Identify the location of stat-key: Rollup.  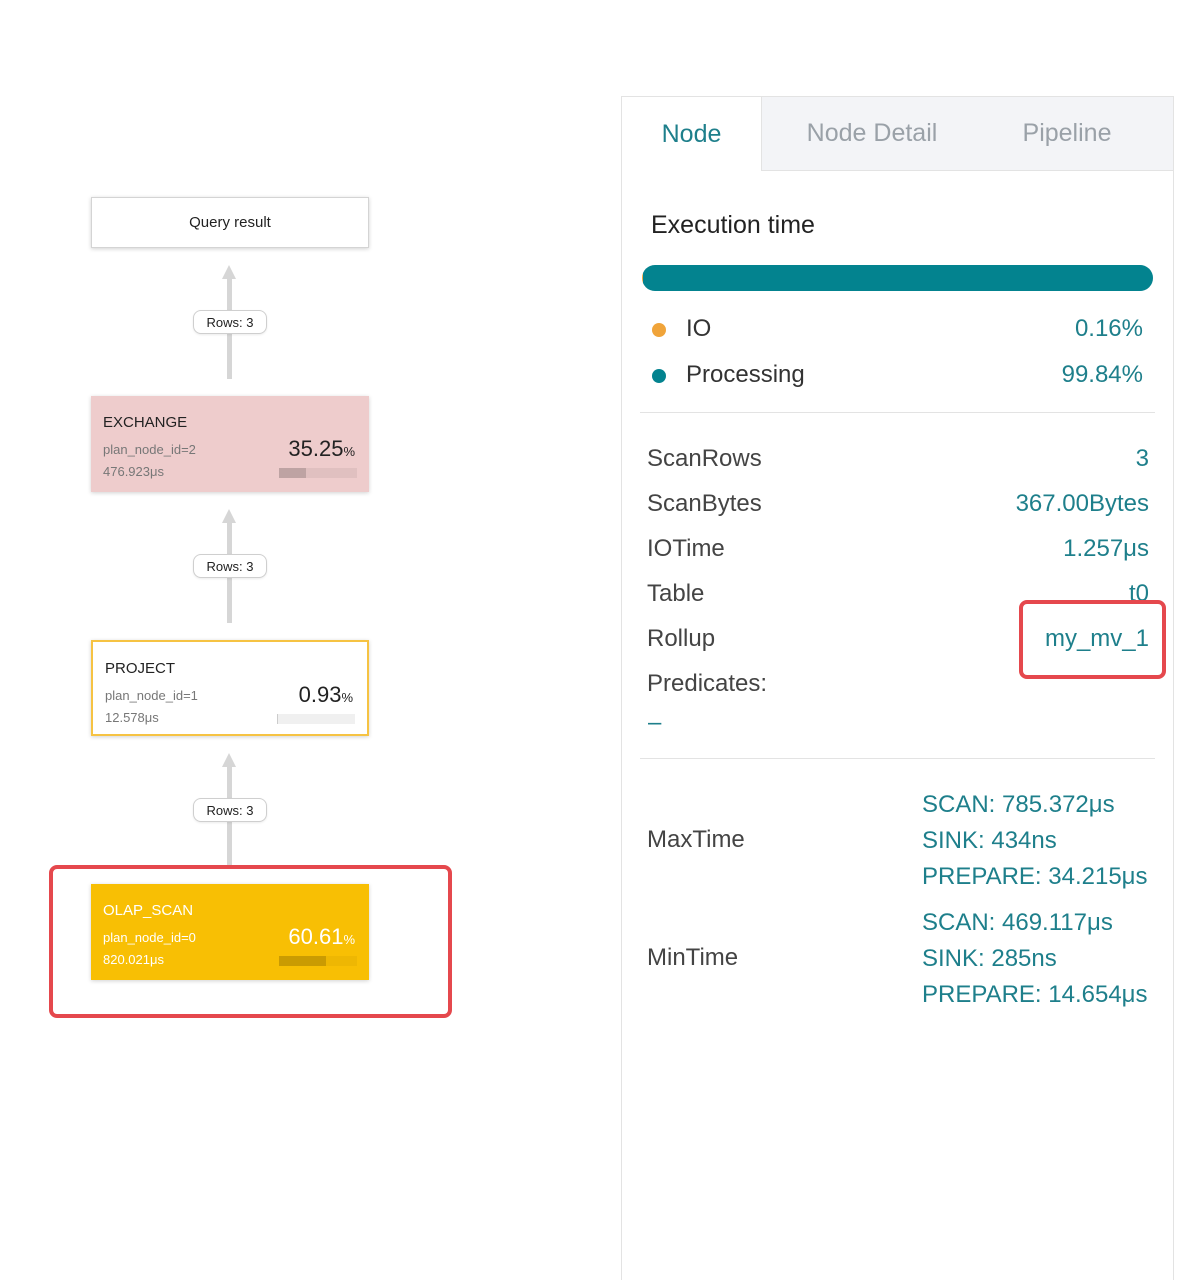
(681, 638).